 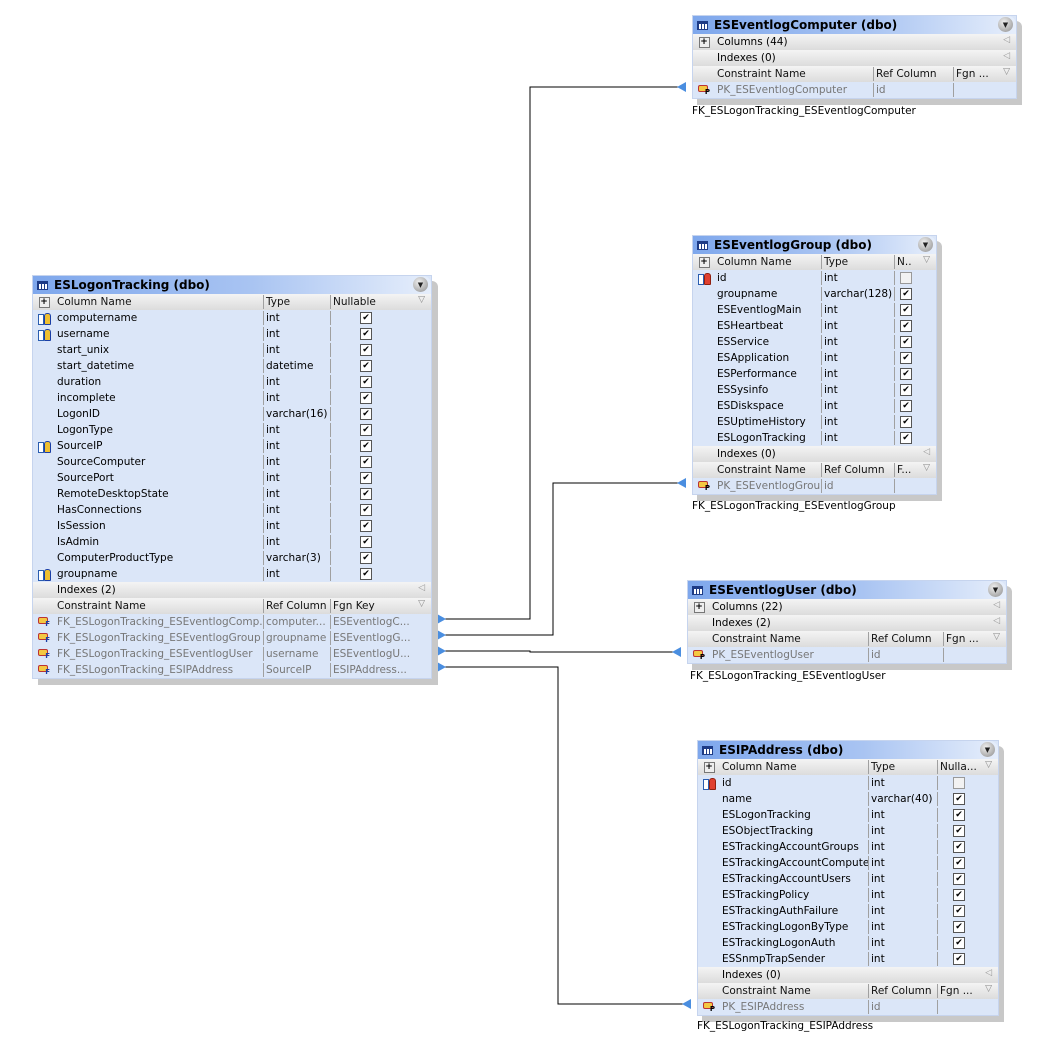 What do you see at coordinates (854, 42) in the screenshot?
I see `columns-section: + Columns (44) ◁` at bounding box center [854, 42].